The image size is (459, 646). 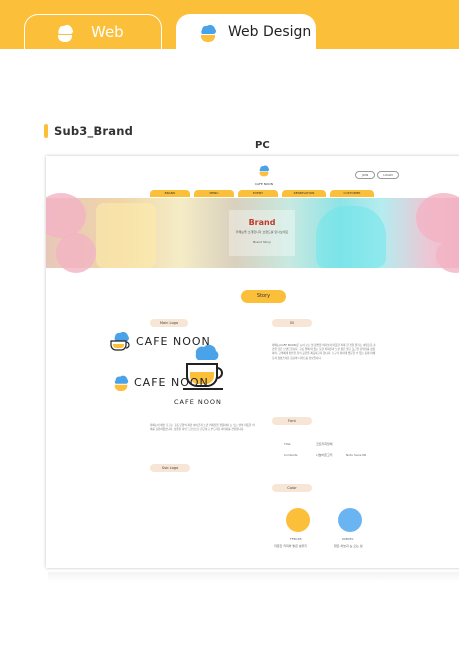 I want to click on sub-logo-2: CAFE NOON, so click(x=160, y=382).